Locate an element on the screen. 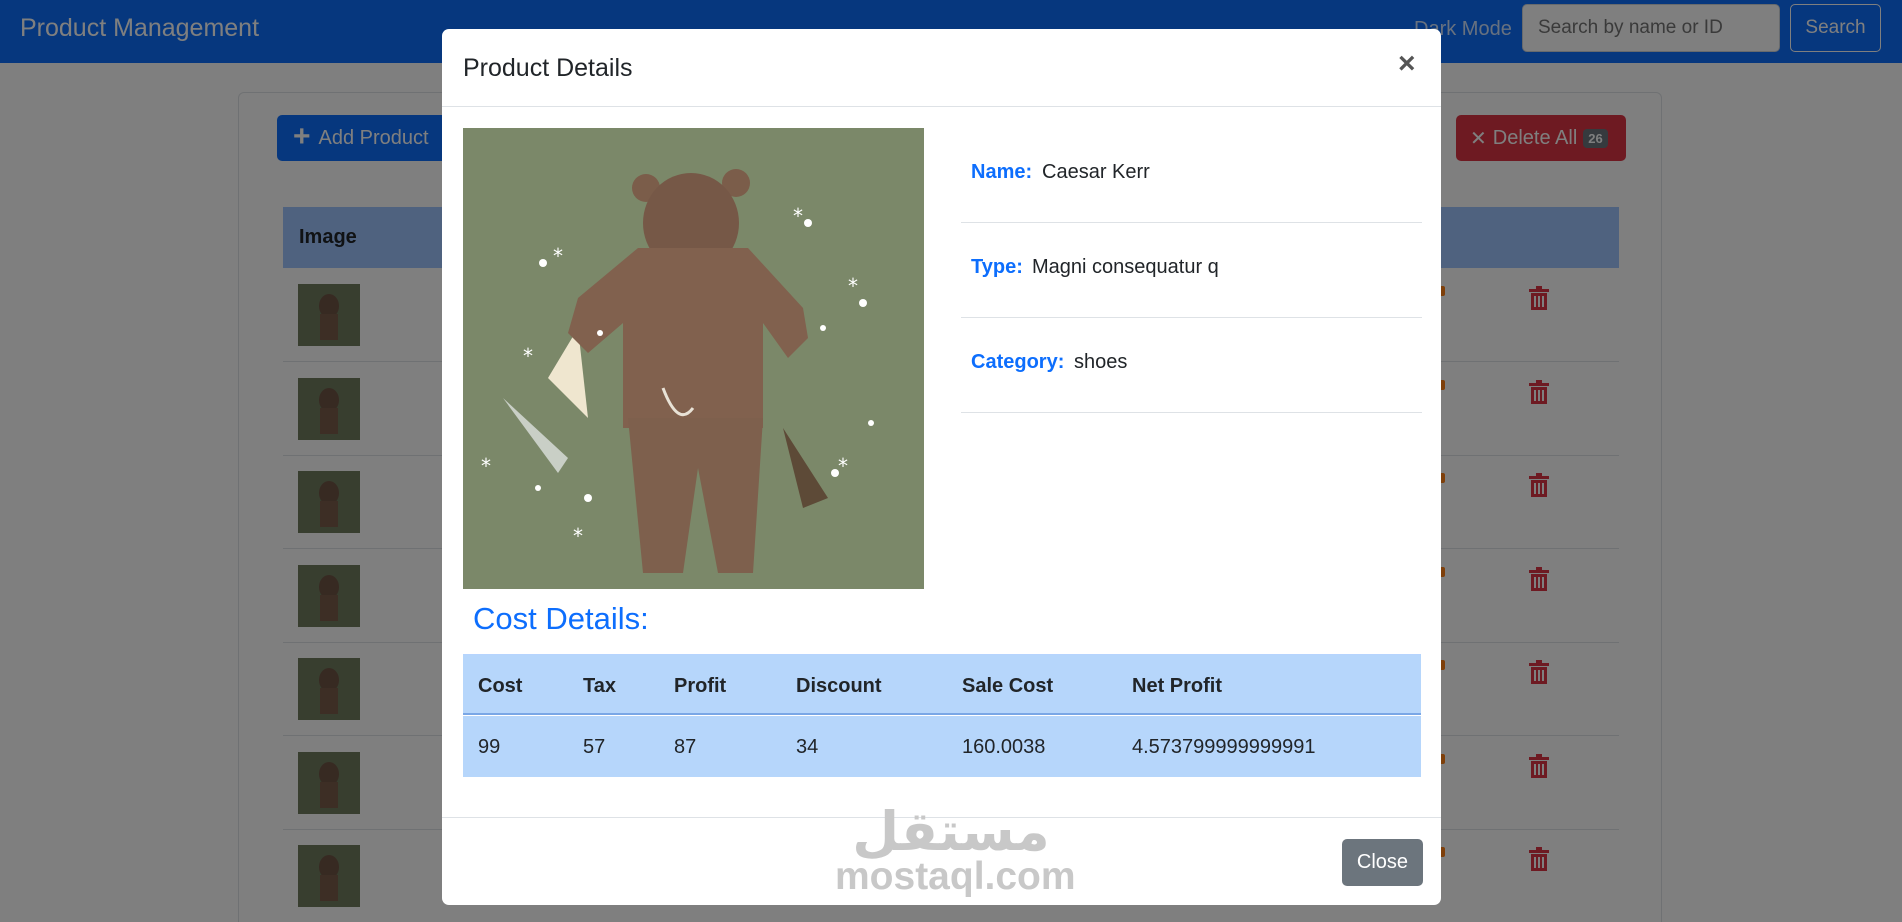 The image size is (1902, 922). watermark-latin: mostaql.com is located at coordinates (955, 876).